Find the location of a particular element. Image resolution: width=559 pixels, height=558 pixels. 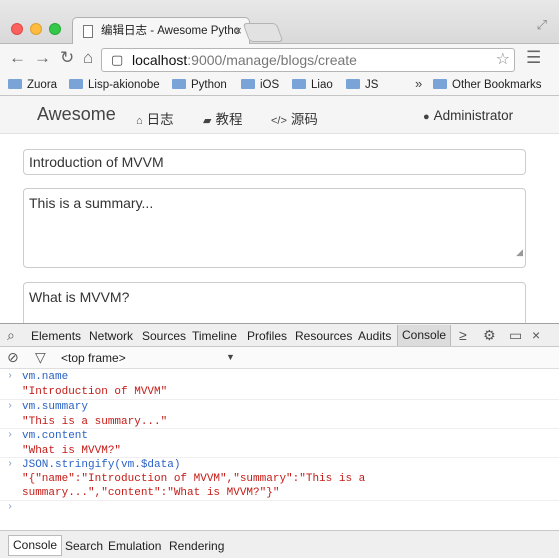

minimize-window-button is located at coordinates (36, 29).